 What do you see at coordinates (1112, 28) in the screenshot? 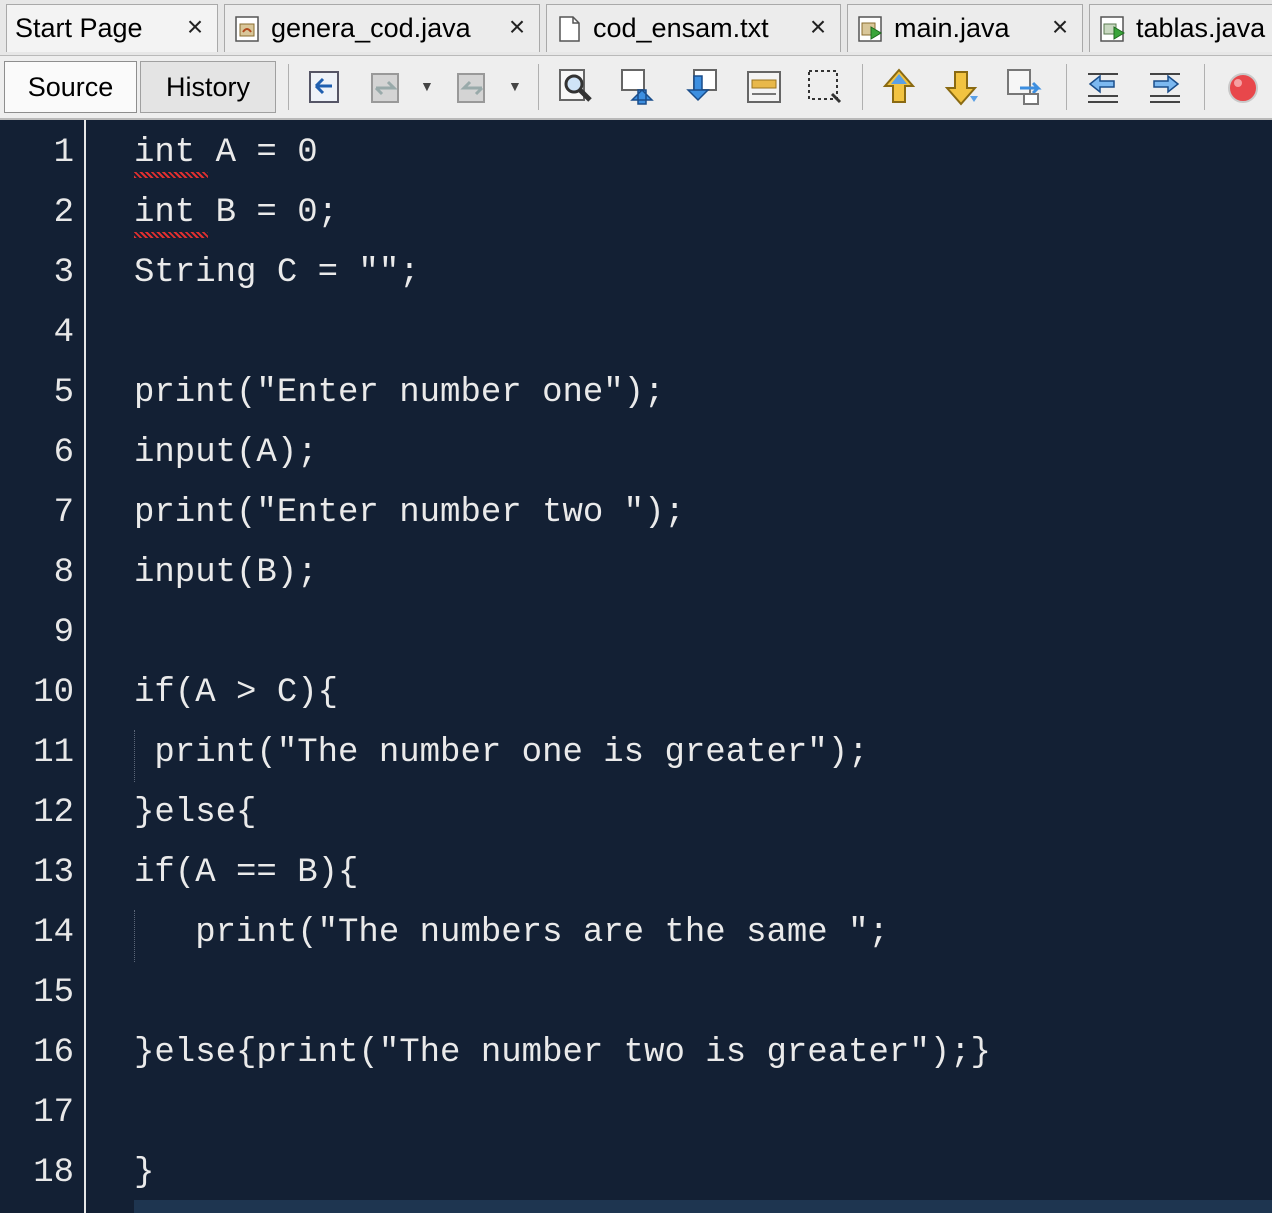
I see `java-run-file-icon` at bounding box center [1112, 28].